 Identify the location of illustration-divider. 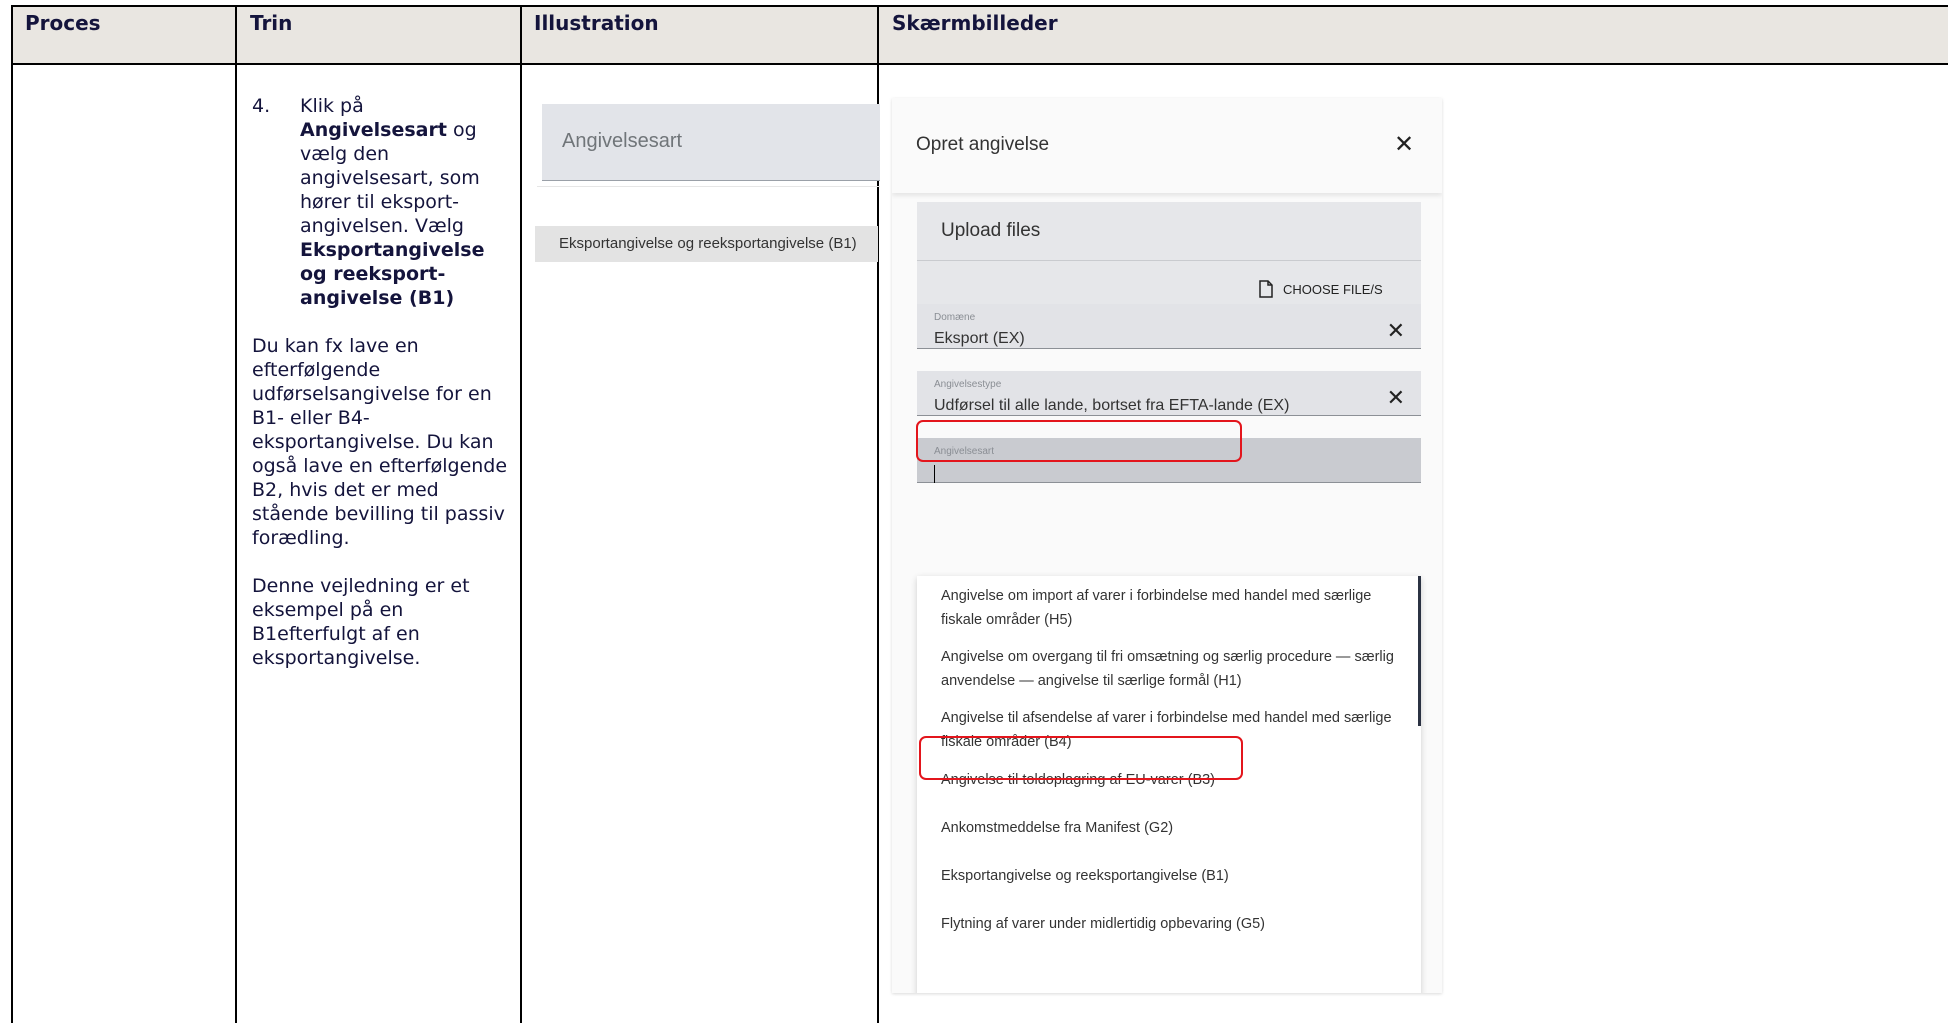
(708, 186).